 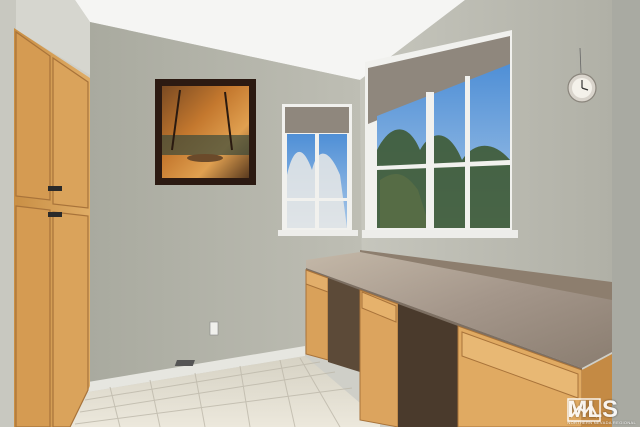 What do you see at coordinates (33, 316) in the screenshot?
I see `lower-cabinet-door-left` at bounding box center [33, 316].